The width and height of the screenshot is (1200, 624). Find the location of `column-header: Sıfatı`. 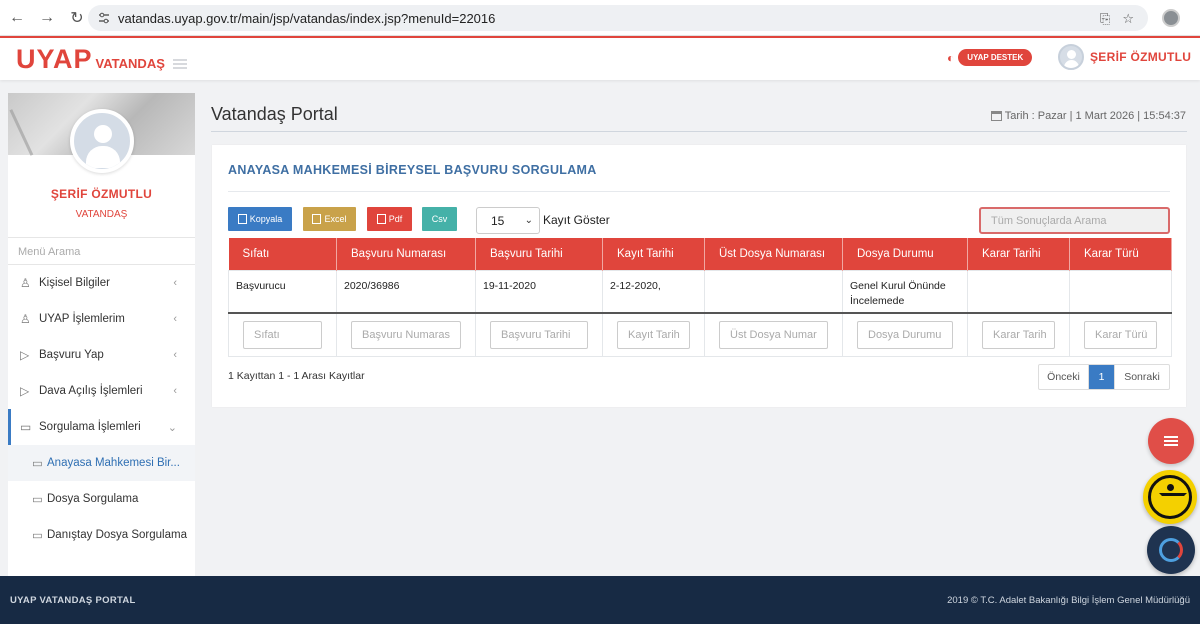

column-header: Sıfatı is located at coordinates (282, 254).